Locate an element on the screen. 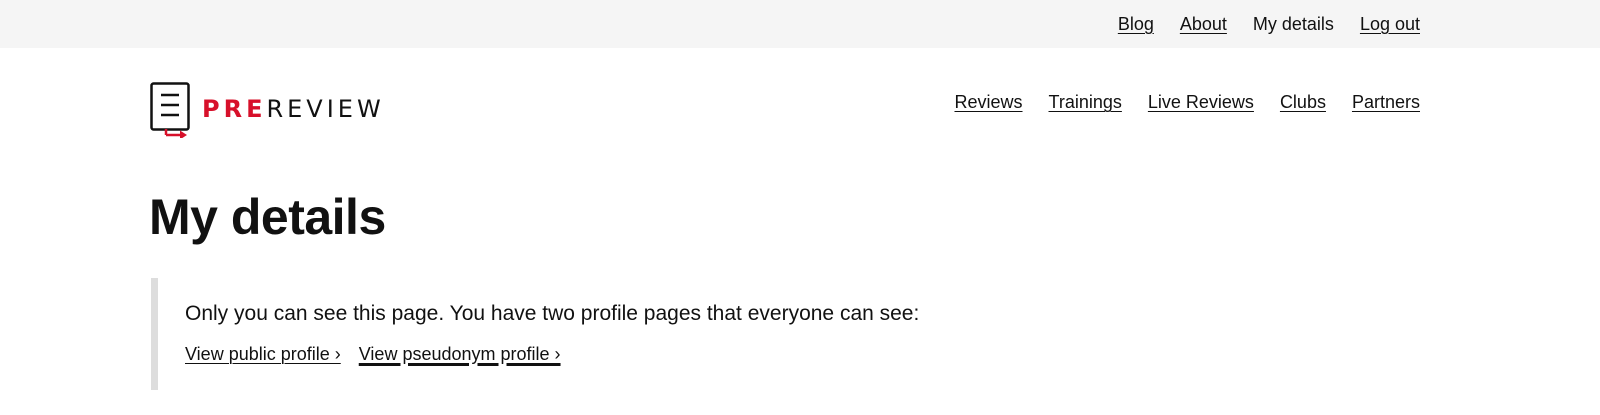 The width and height of the screenshot is (1600, 415). nav-link-partners: Partners is located at coordinates (1386, 102).